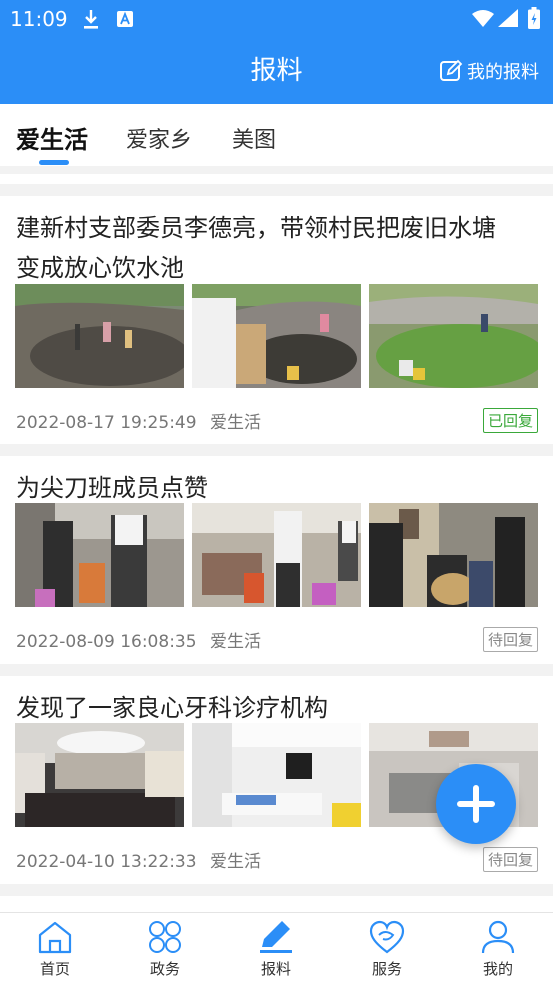 This screenshot has height=985, width=553. Describe the element at coordinates (386, 969) in the screenshot. I see `nav-service-label: 服务` at that location.